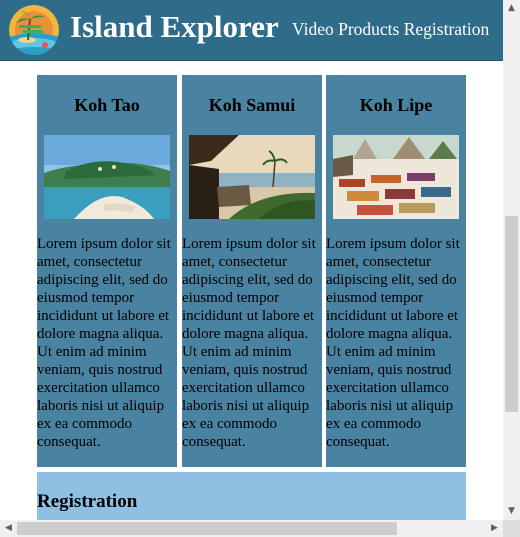 The image size is (520, 537). Describe the element at coordinates (251, 496) in the screenshot. I see `registration-section: Registration` at that location.